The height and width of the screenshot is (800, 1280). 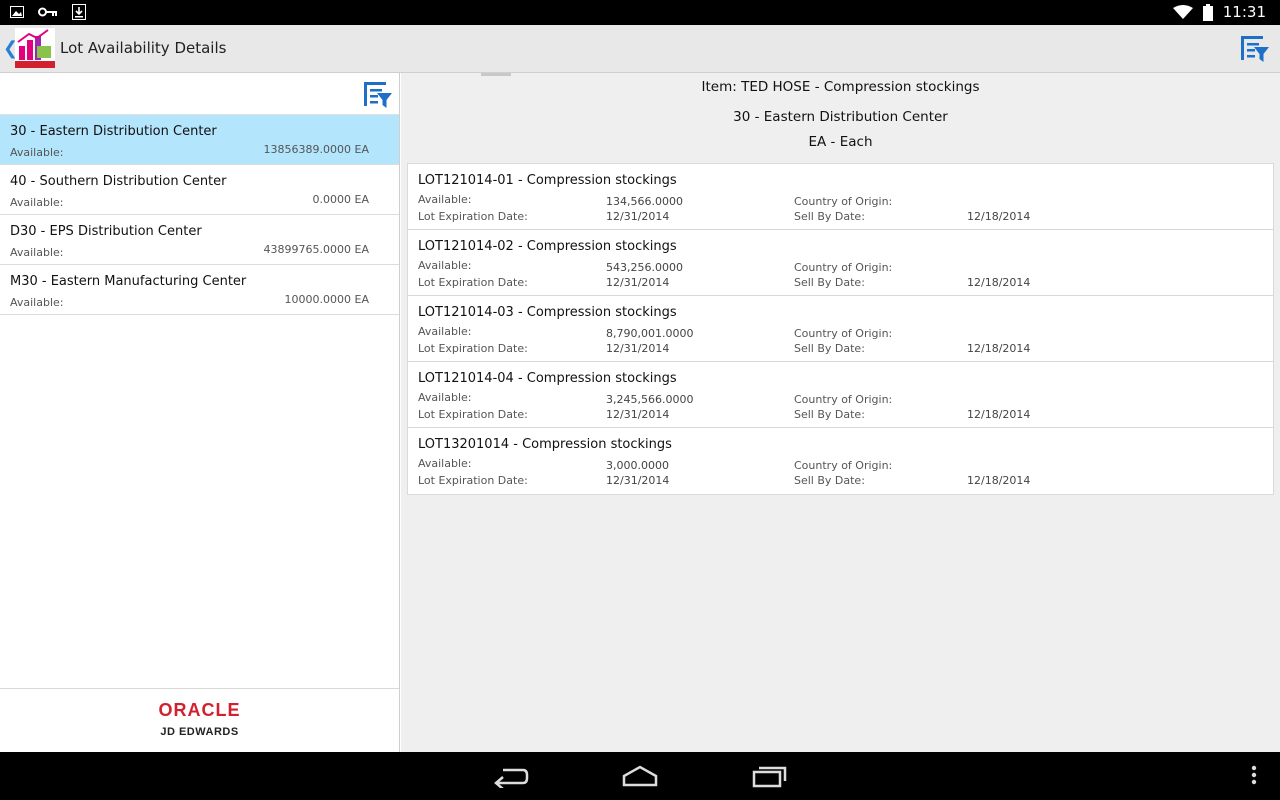 I want to click on location-name: D30 - EPS Distribution Center, so click(x=106, y=231).